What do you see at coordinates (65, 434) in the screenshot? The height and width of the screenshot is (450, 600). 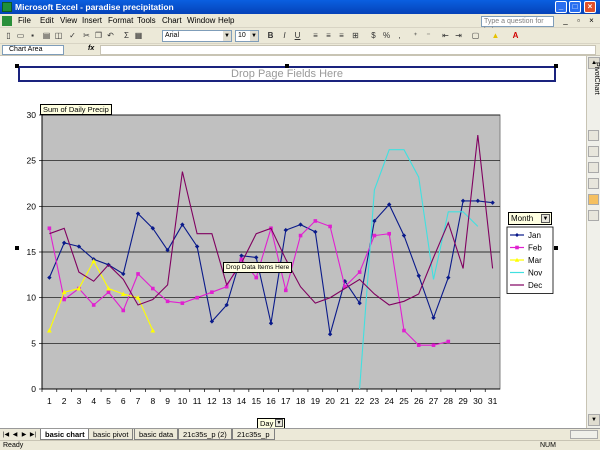 I see `tab-basic-chart: basic chart` at bounding box center [65, 434].